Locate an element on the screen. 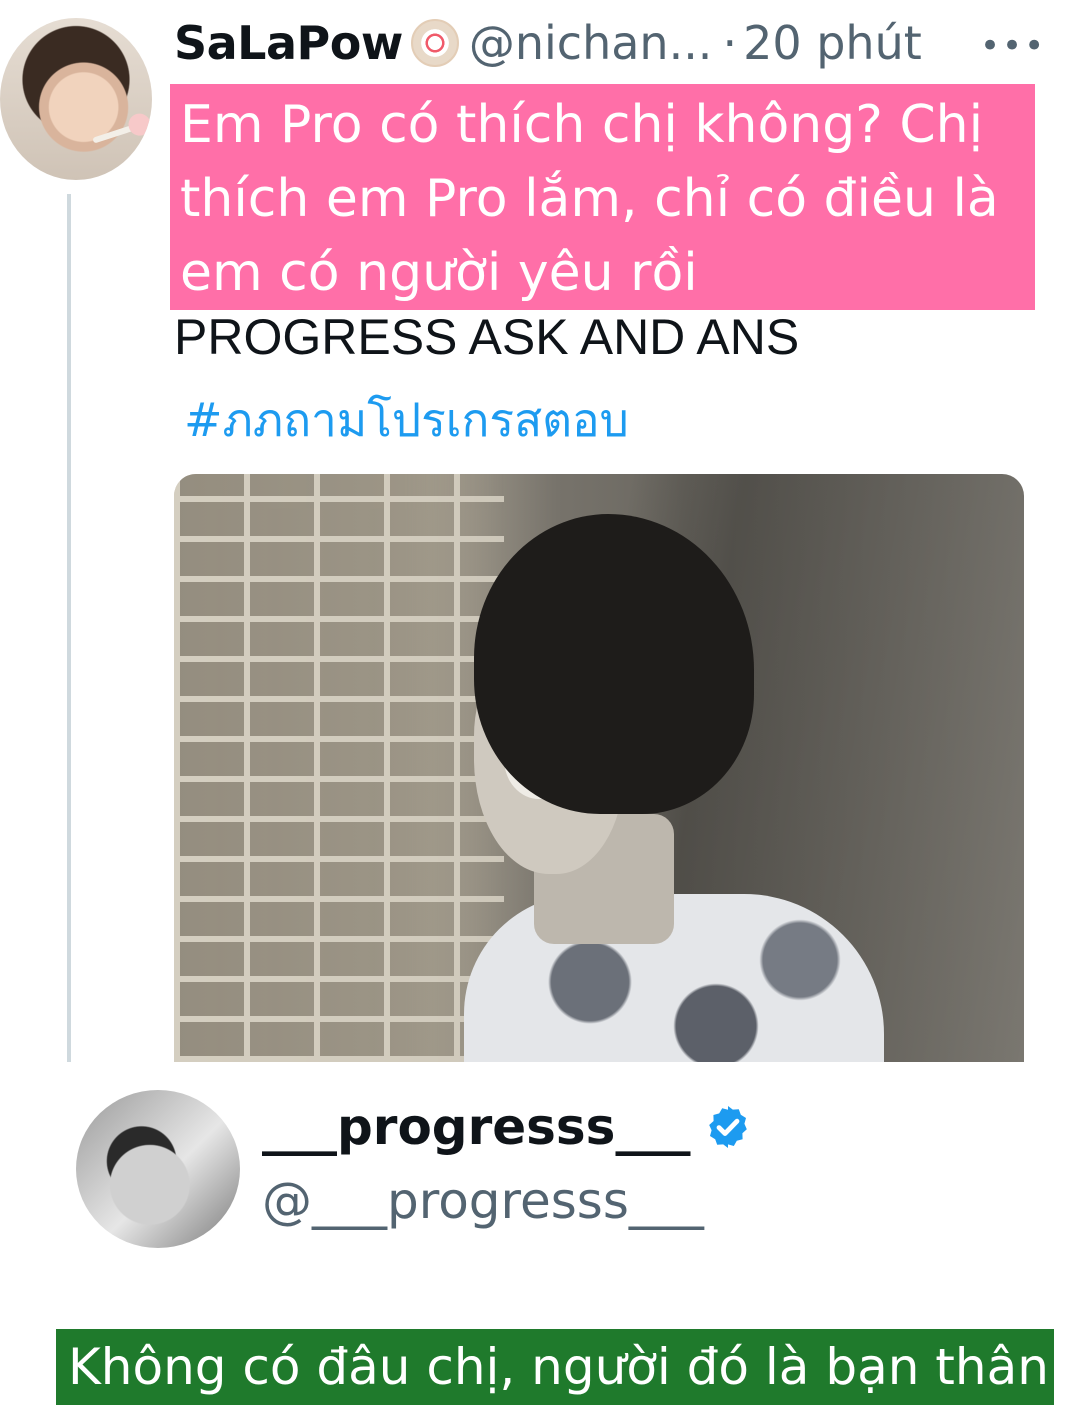  reply-author-avatar is located at coordinates (158, 1169).